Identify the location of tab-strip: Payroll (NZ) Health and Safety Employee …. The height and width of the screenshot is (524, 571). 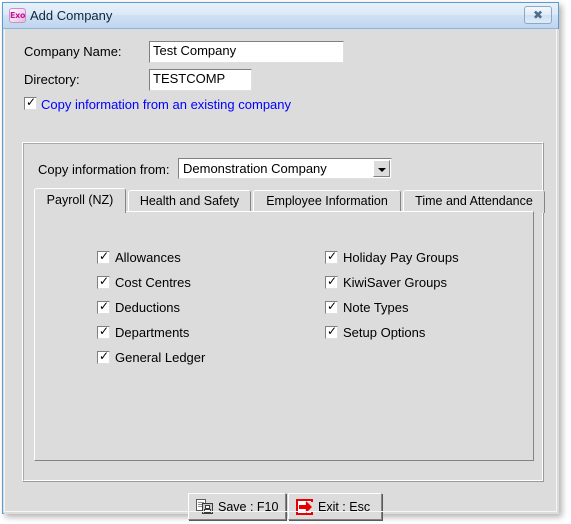
(289, 200).